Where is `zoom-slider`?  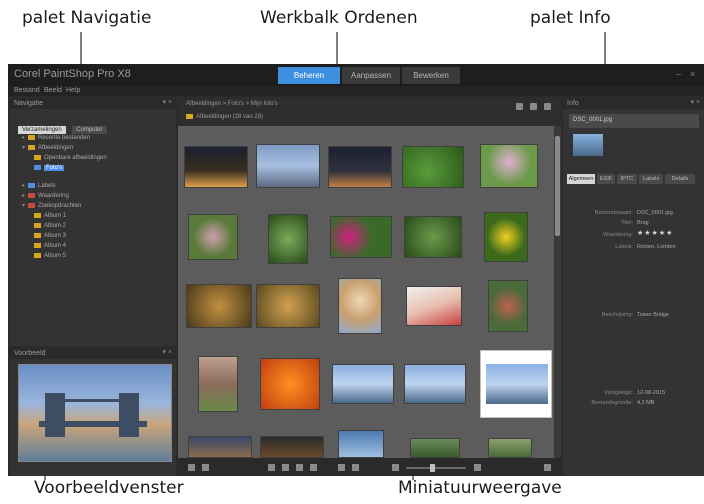
zoom-slider is located at coordinates (436, 468).